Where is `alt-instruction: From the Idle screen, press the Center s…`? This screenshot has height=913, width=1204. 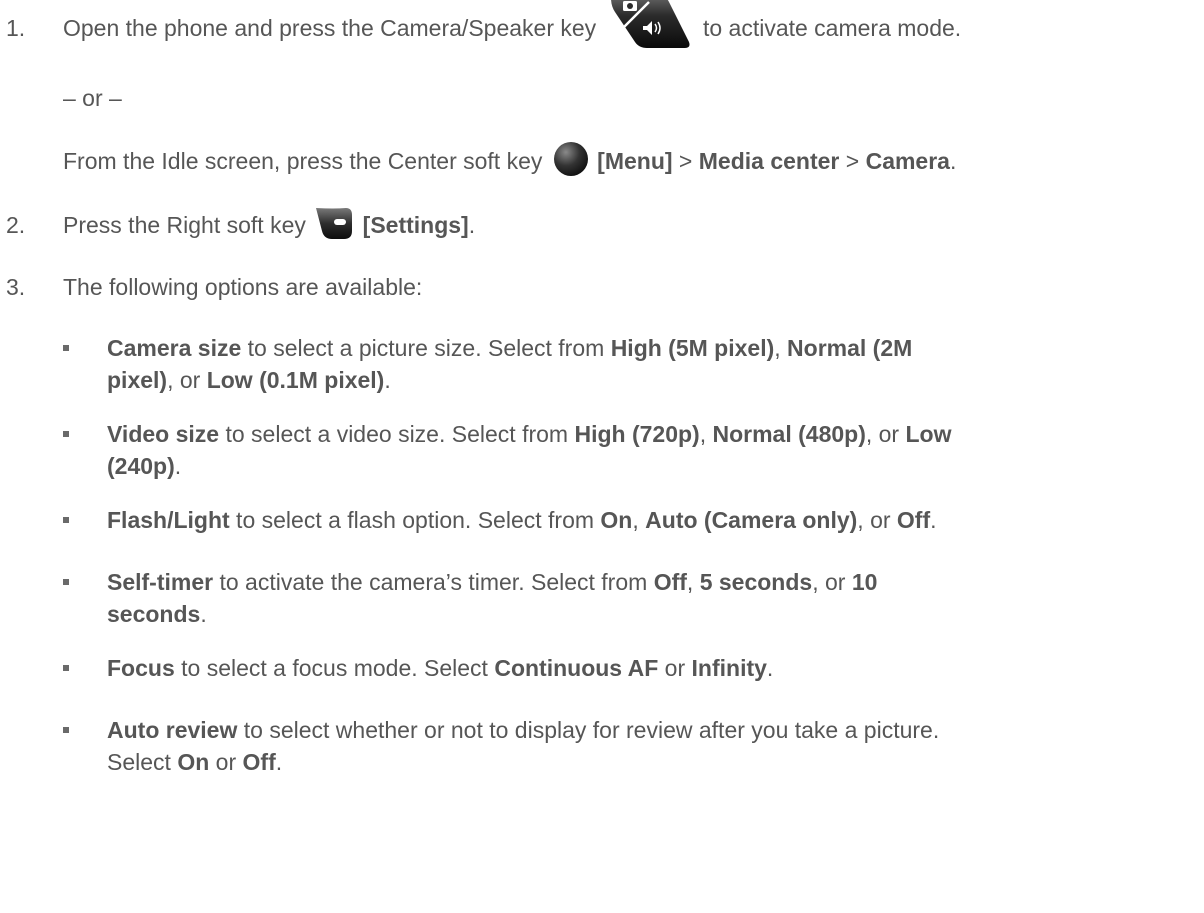 alt-instruction: From the Idle screen, press the Center s… is located at coordinates (510, 159).